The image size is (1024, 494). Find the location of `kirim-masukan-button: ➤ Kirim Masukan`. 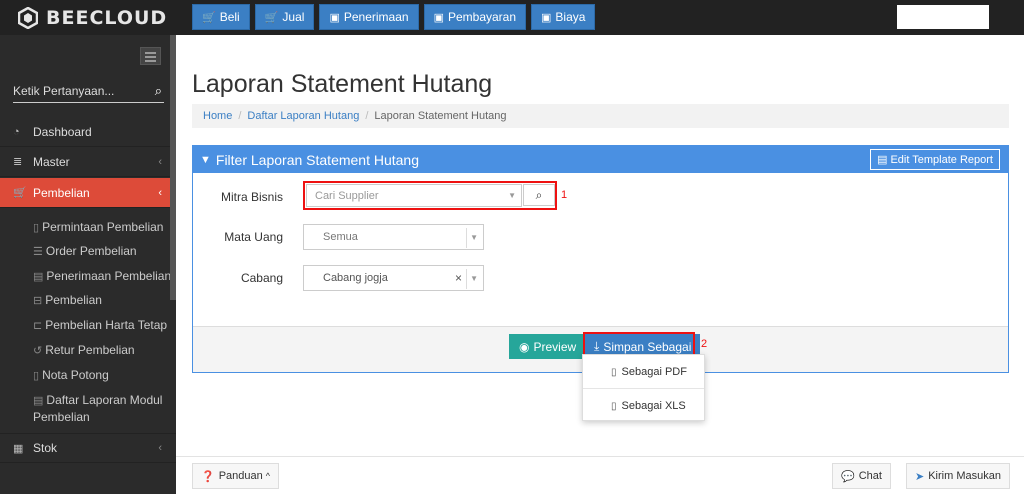

kirim-masukan-button: ➤ Kirim Masukan is located at coordinates (958, 476).